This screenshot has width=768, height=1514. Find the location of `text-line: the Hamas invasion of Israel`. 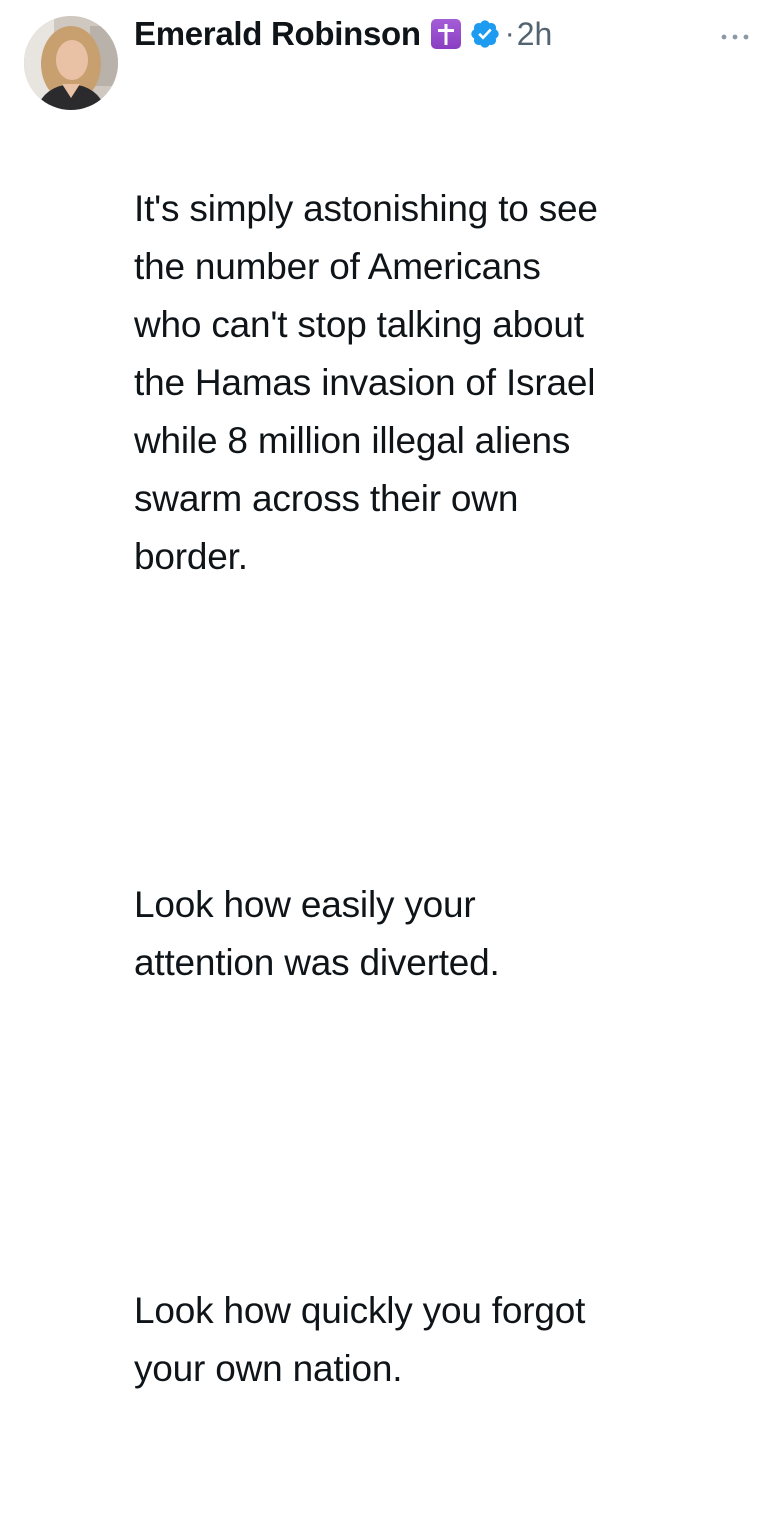

text-line: the Hamas invasion of Israel is located at coordinates (365, 382).